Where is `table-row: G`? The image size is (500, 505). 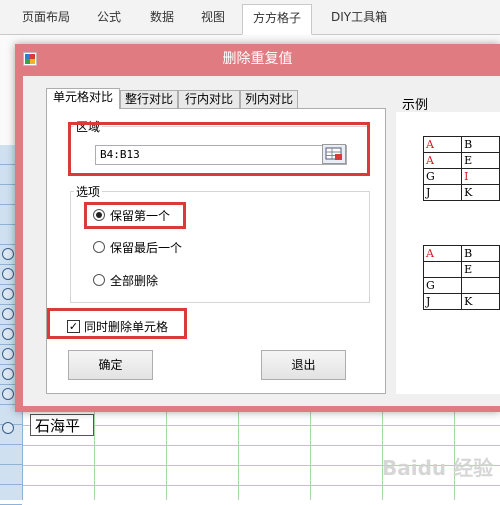
table-row: G is located at coordinates (461, 285).